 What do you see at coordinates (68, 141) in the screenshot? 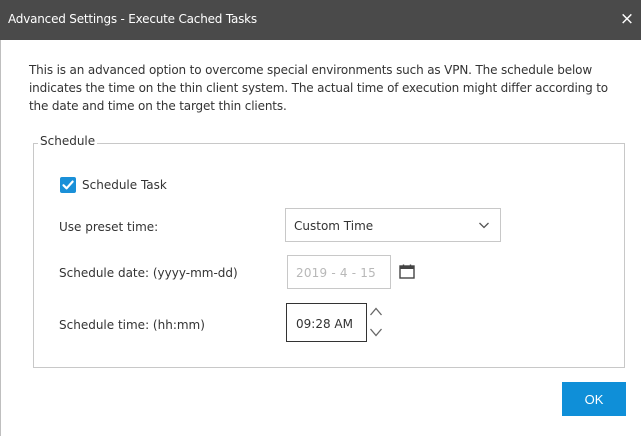
I see `schedule-legend: Schedule` at bounding box center [68, 141].